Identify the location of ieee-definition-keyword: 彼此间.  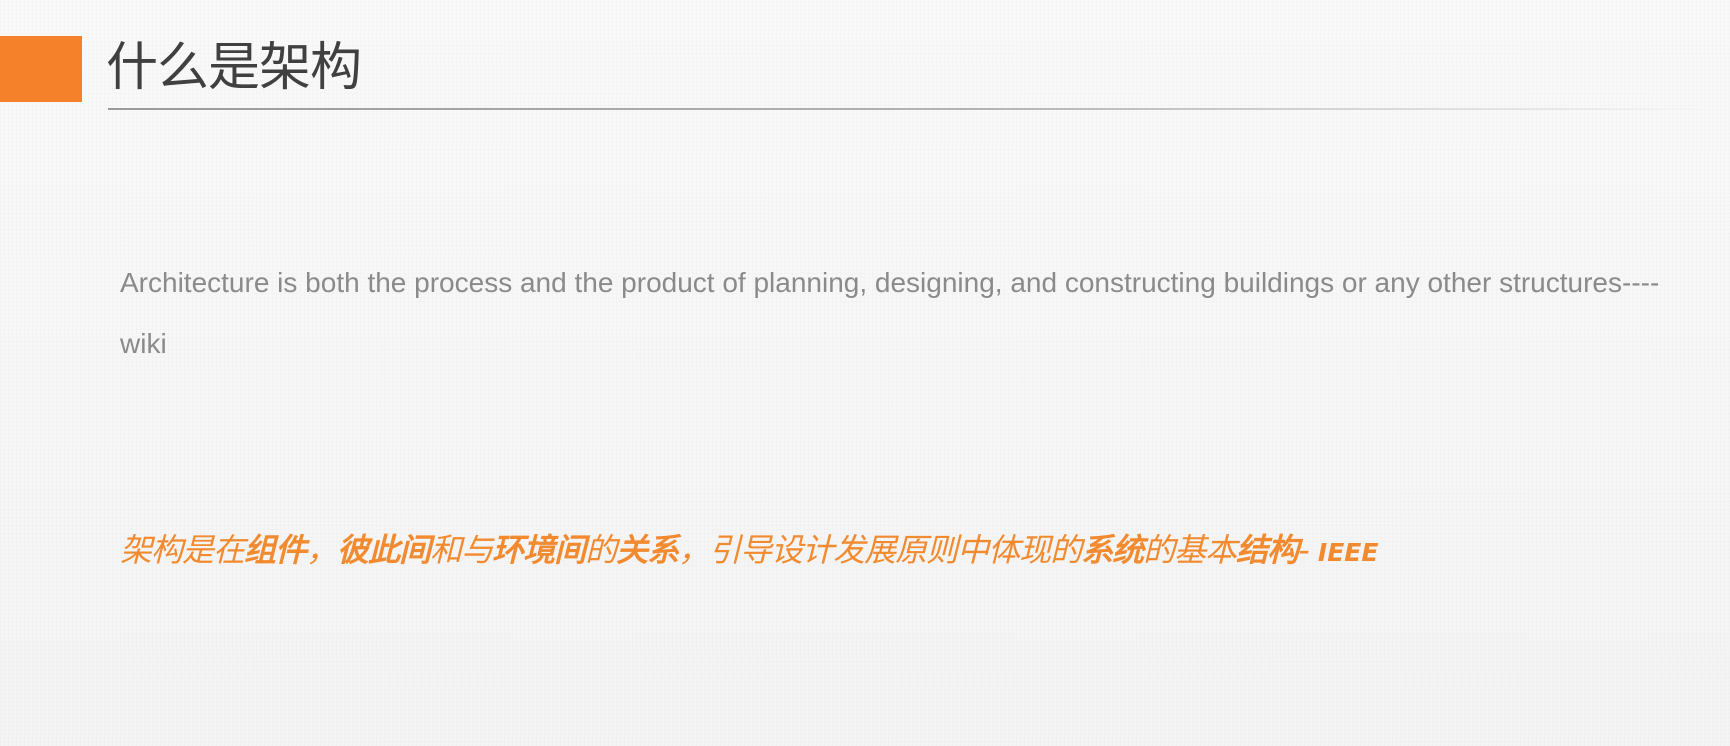
(384, 550).